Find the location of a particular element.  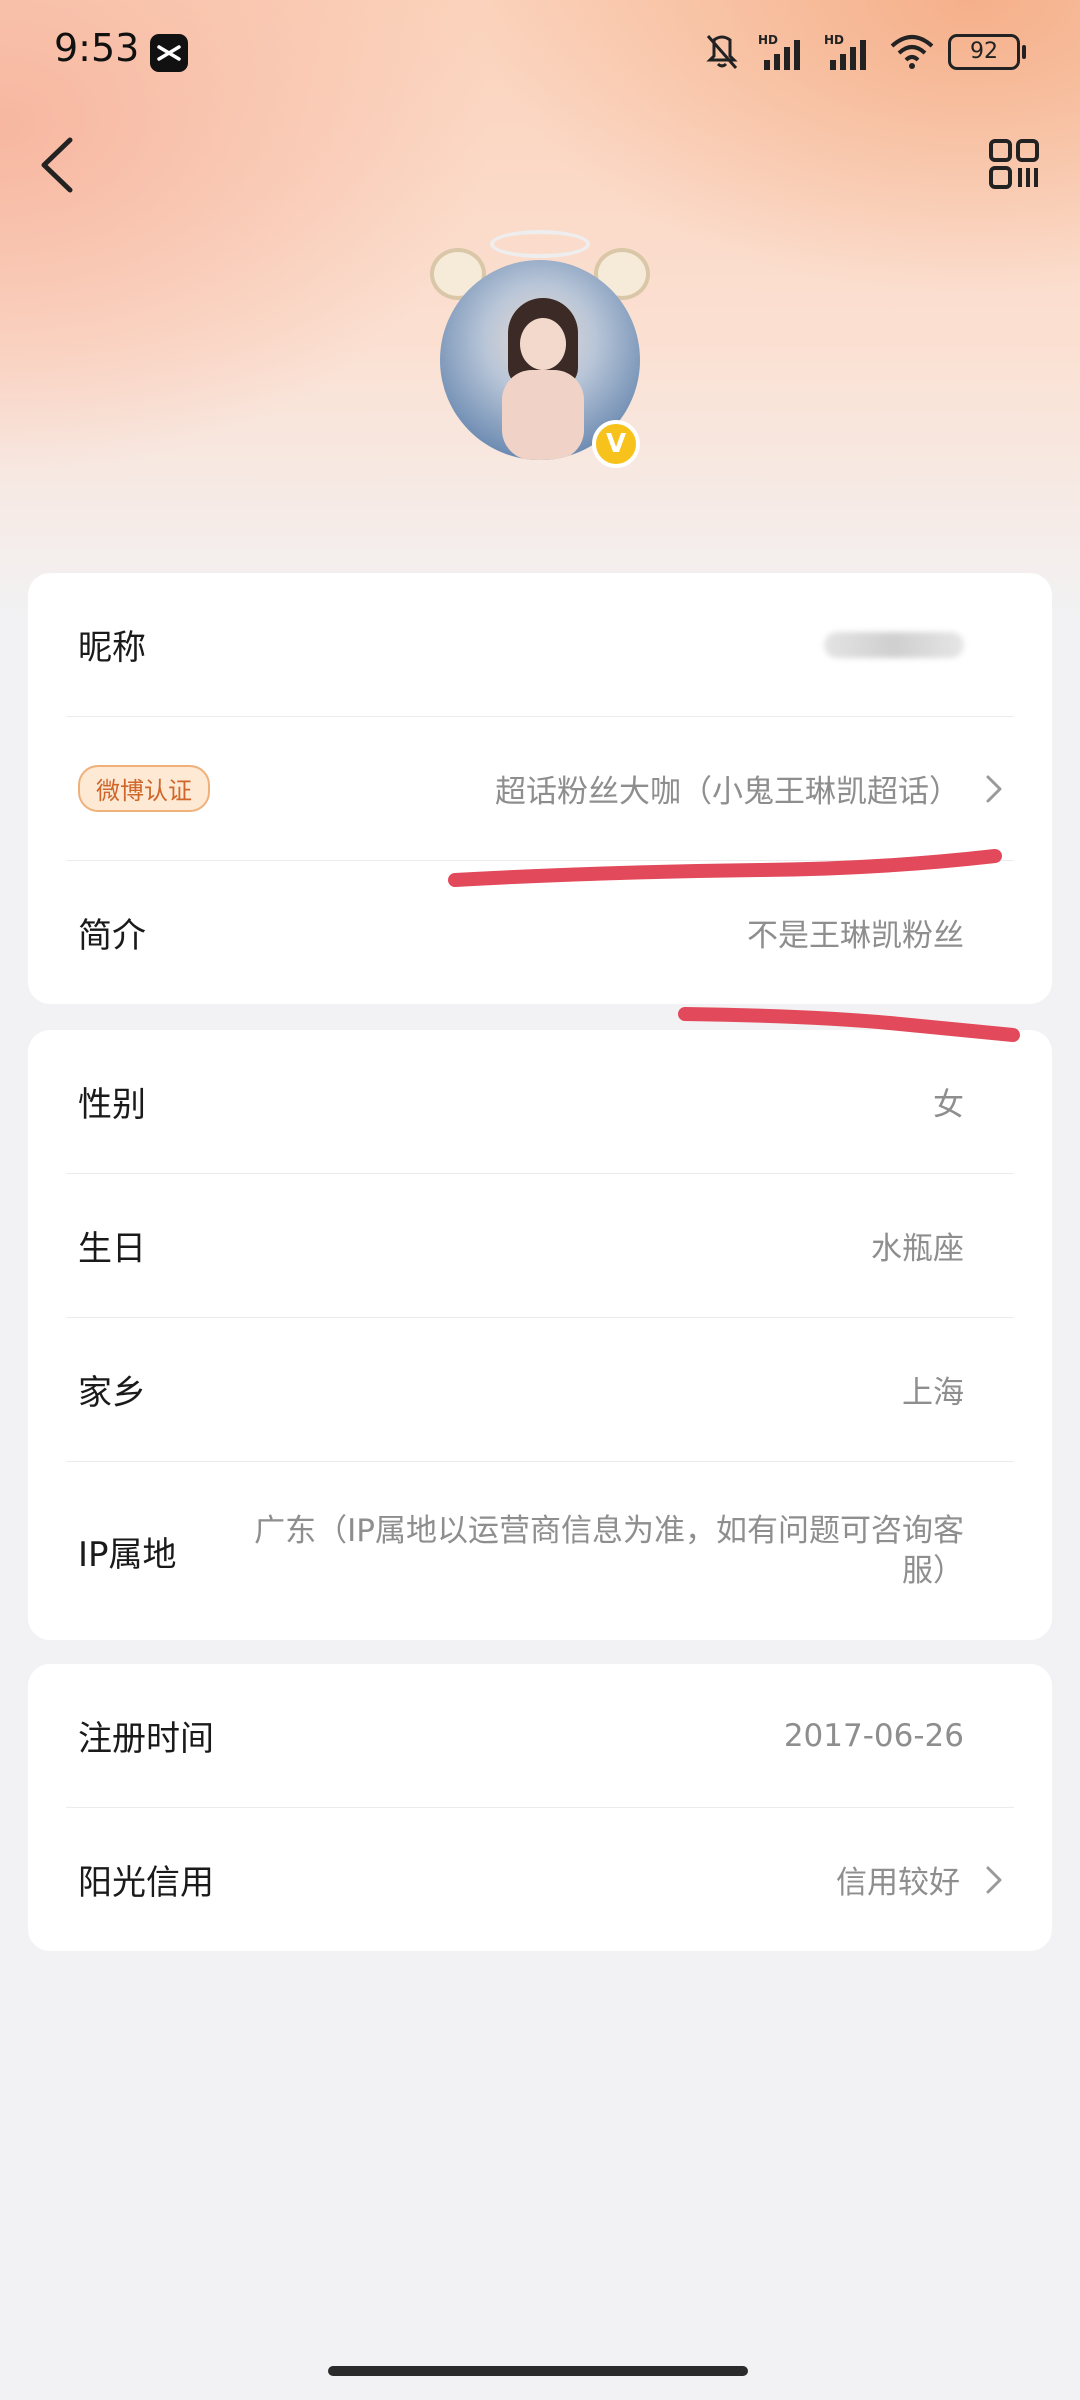

home-indicator is located at coordinates (538, 2371).